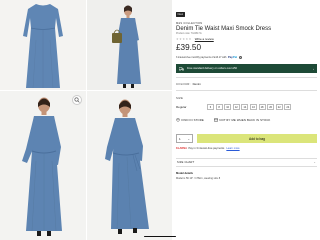 The image size is (320, 240). Describe the element at coordinates (224, 29) in the screenshot. I see `product-title: Denim Tie Waist Maxi Smock Dress` at that location.